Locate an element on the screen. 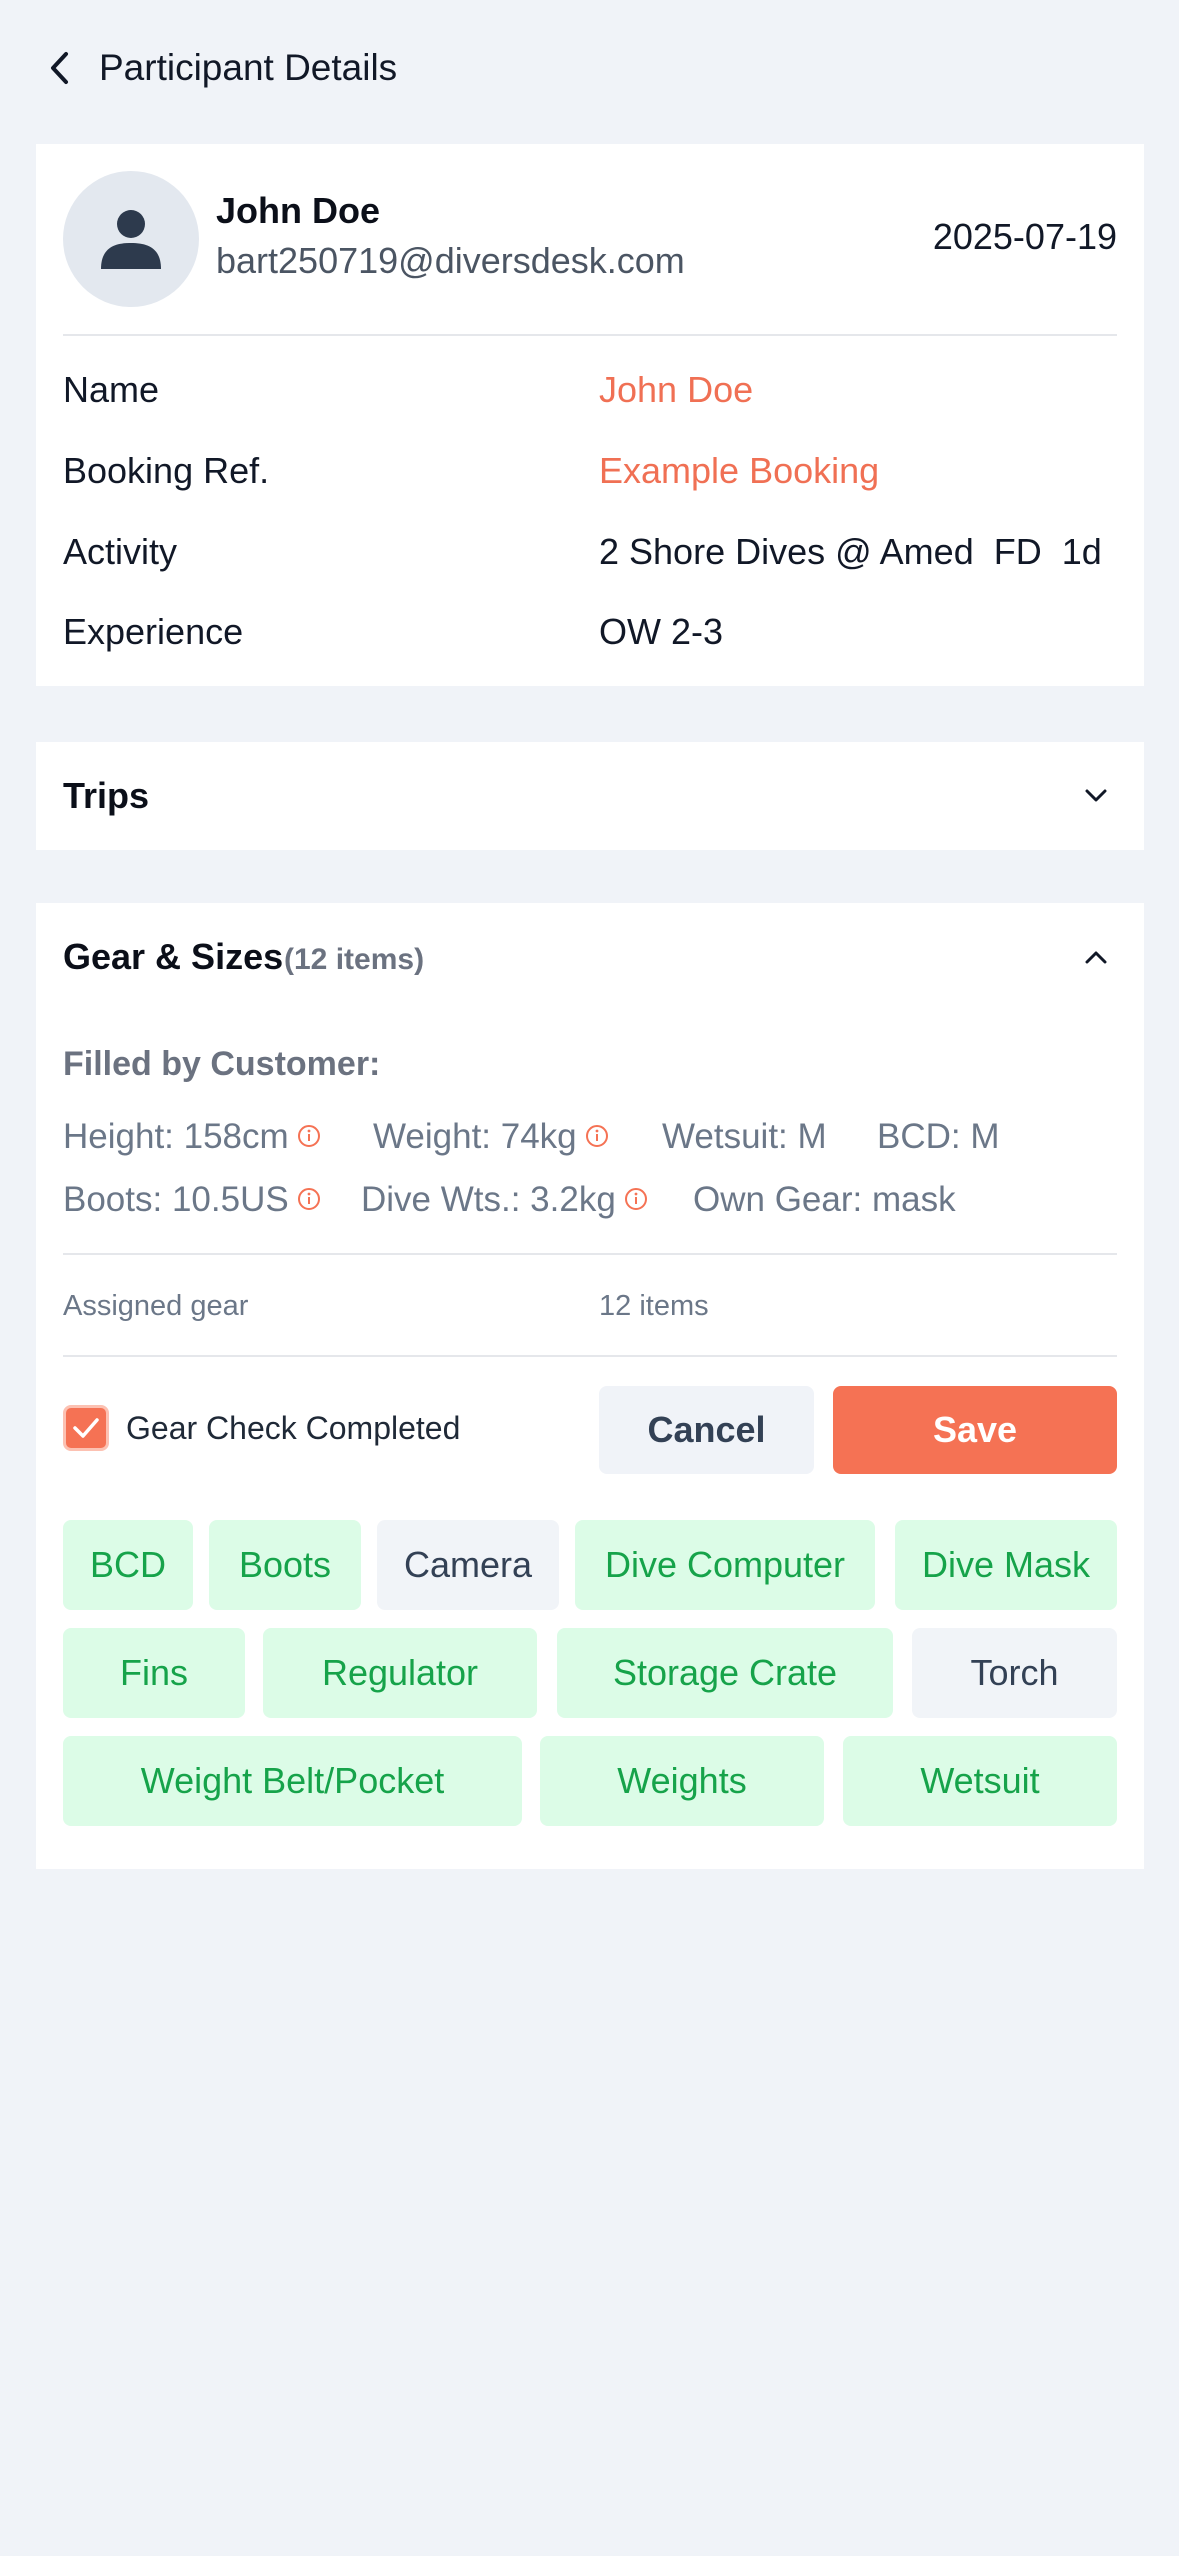 The image size is (1179, 2556). name-value-link: John Doe is located at coordinates (676, 390).